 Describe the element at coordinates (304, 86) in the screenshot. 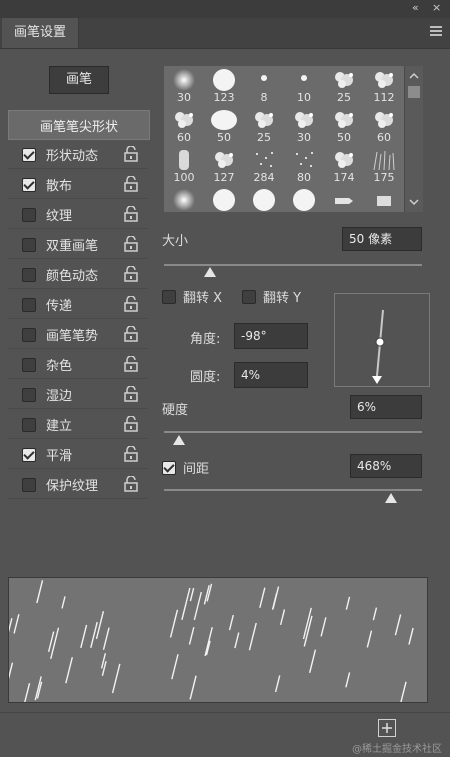

I see `brush-tip: 10` at that location.